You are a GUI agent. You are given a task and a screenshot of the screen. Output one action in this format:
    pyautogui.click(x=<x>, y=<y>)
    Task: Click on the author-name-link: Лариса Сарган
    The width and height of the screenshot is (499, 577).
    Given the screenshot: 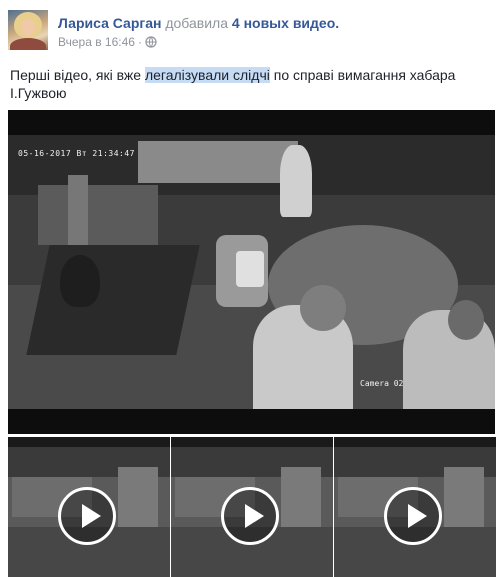 What is the action you would take?
    pyautogui.click(x=109, y=23)
    